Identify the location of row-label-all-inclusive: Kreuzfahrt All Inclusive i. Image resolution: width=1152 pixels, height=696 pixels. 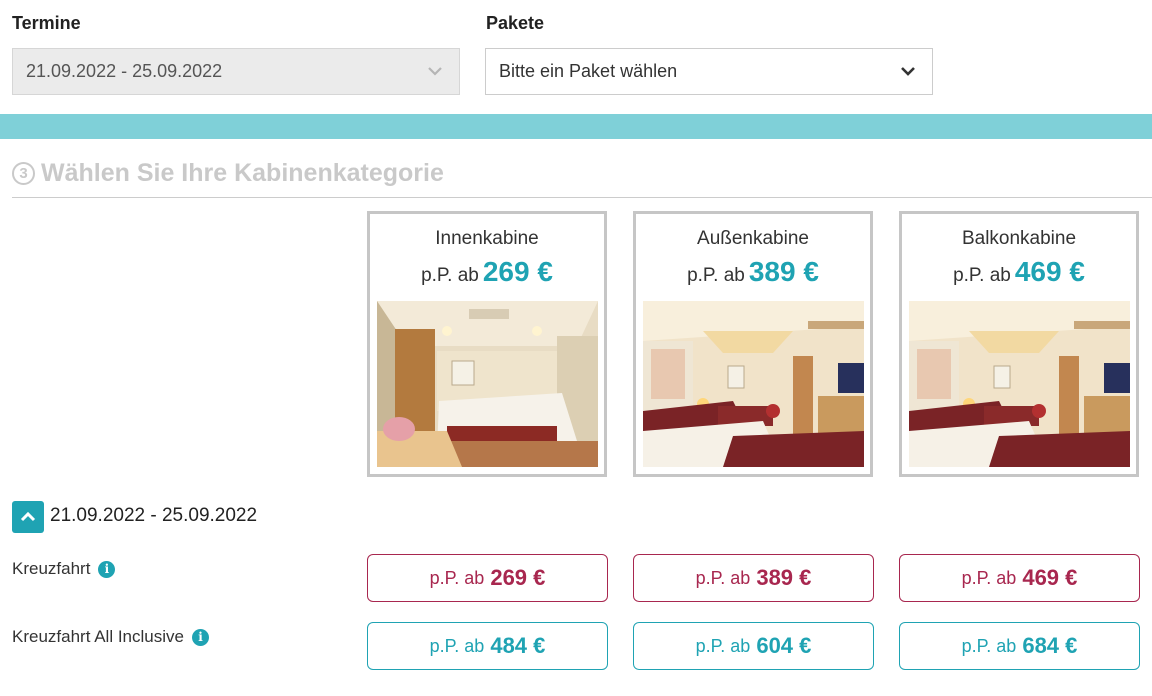
(110, 637).